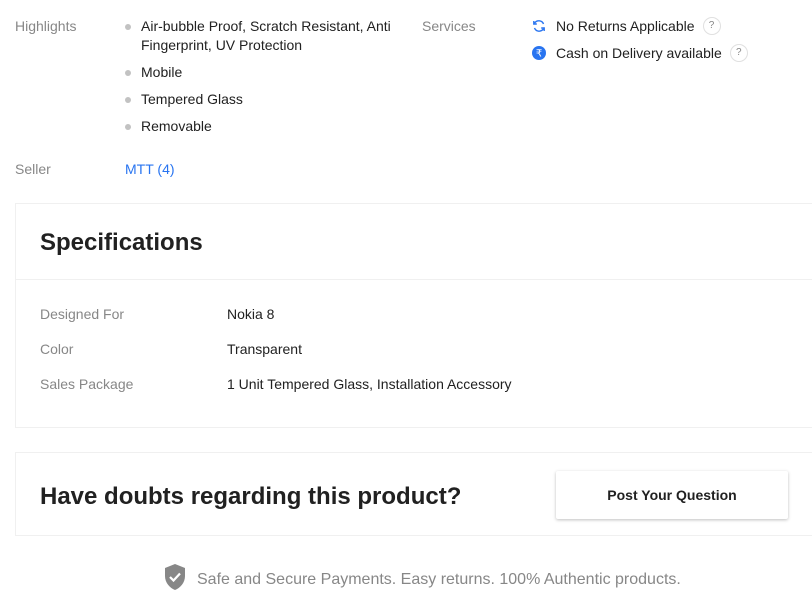 The width and height of the screenshot is (812, 603). What do you see at coordinates (121, 242) in the screenshot?
I see `specifications-title: Specifications` at bounding box center [121, 242].